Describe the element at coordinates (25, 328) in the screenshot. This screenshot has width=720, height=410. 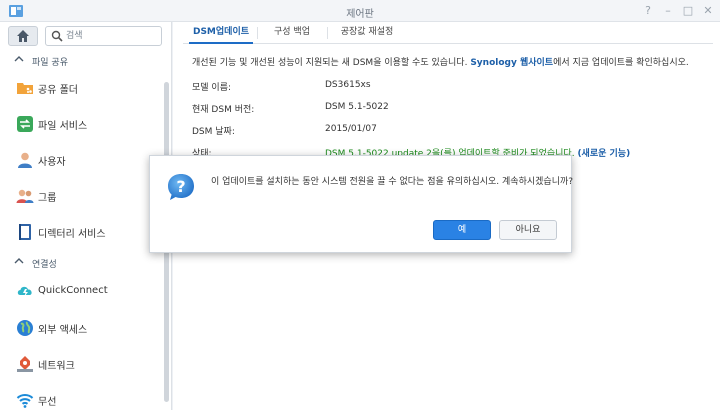
I see `globe-icon` at that location.